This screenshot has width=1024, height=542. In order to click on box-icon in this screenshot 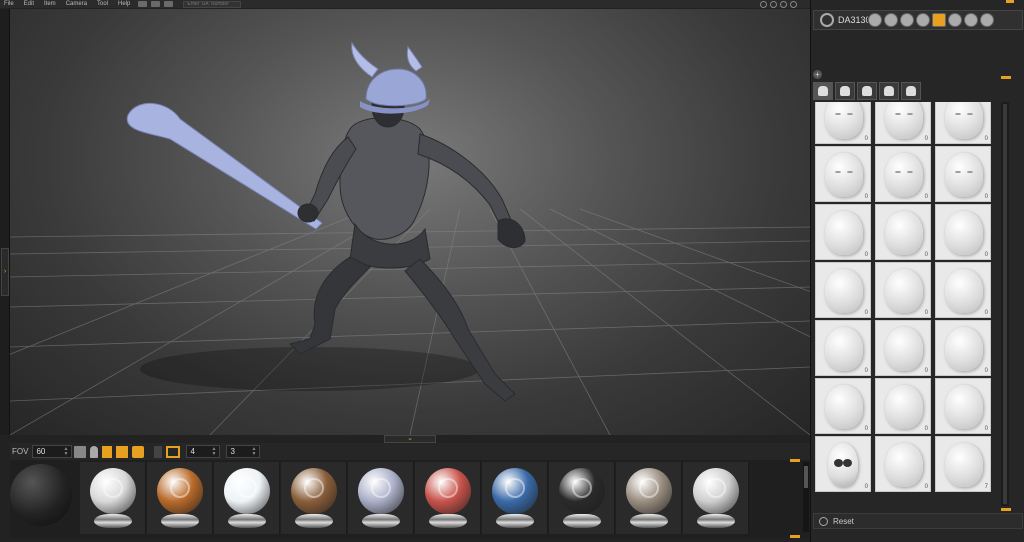, I will do `click(138, 451)`.